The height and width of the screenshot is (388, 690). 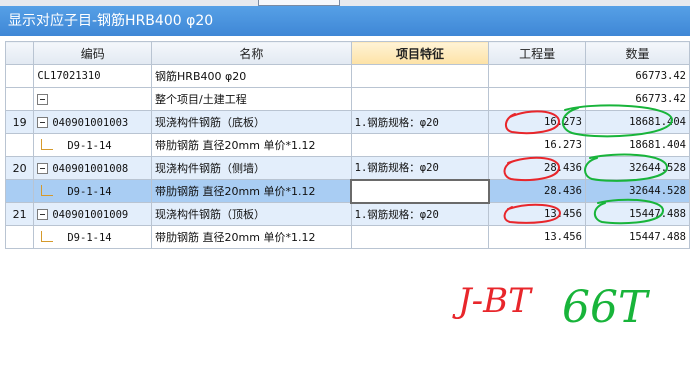 I want to click on row-seq: 20, so click(x=19, y=168).